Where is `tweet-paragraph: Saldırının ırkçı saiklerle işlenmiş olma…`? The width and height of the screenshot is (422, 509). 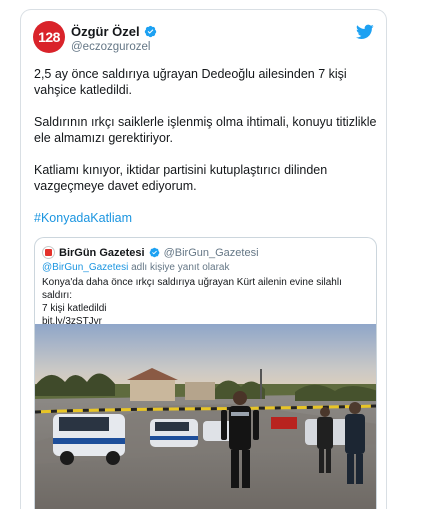
tweet-paragraph: Saldırının ırkçı saiklerle işlenmiş olma… is located at coordinates (205, 130).